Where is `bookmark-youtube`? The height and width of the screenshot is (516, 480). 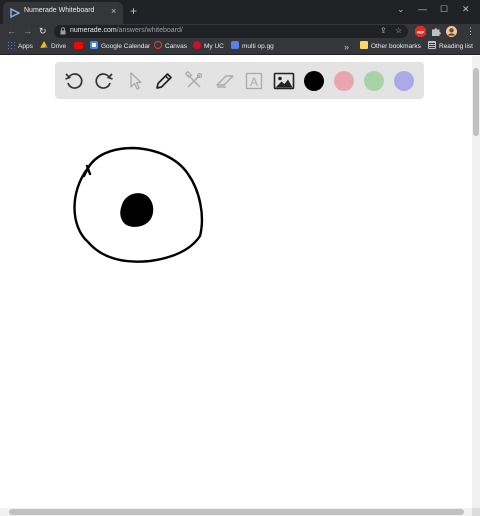
bookmark-youtube is located at coordinates (80, 47).